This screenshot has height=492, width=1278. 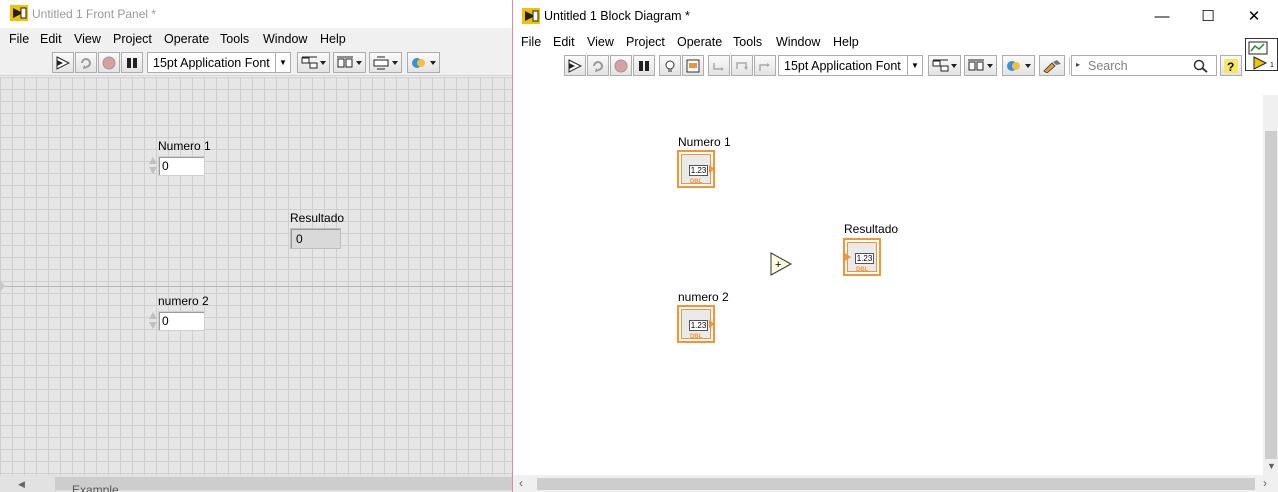 I want to click on abort-icon, so click(x=621, y=65).